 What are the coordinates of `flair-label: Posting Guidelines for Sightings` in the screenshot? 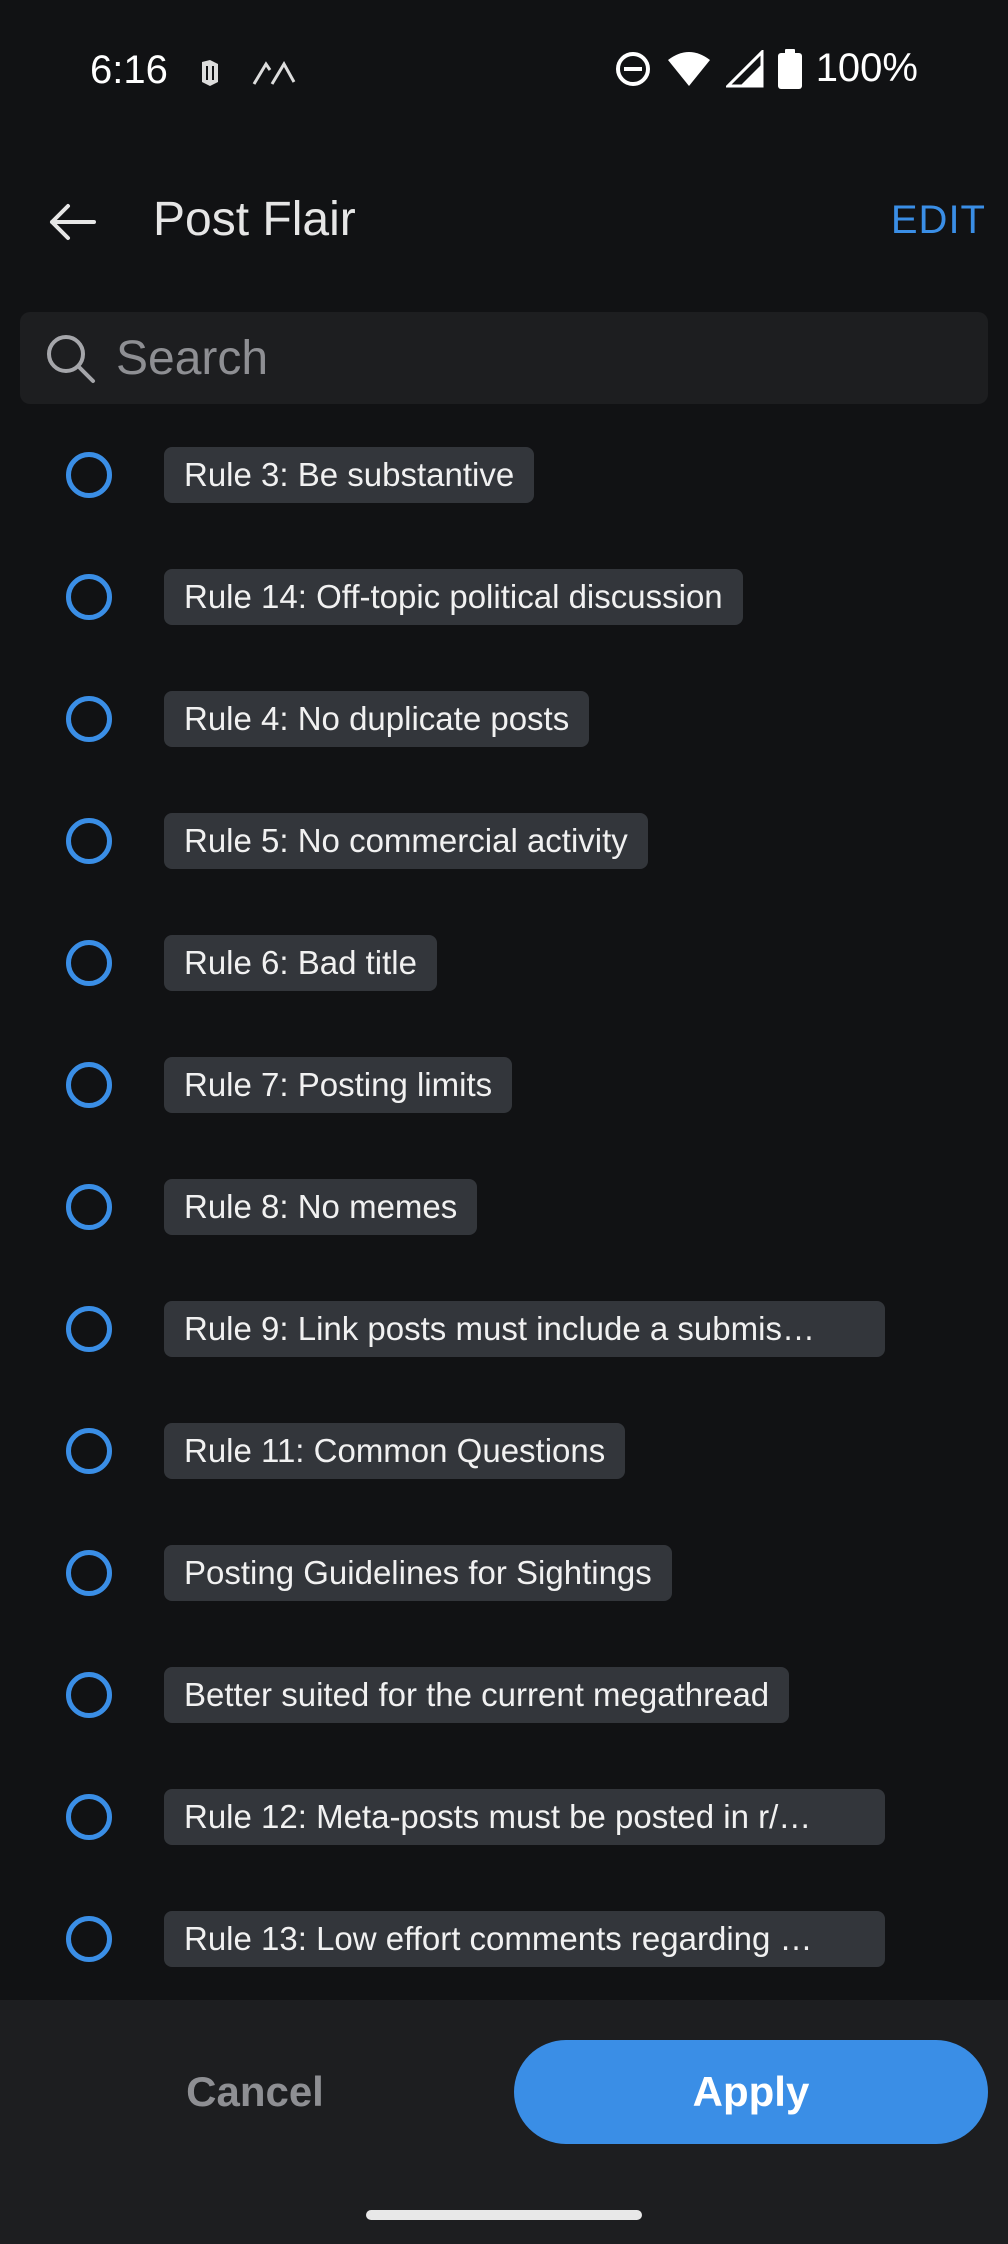 It's located at (418, 1572).